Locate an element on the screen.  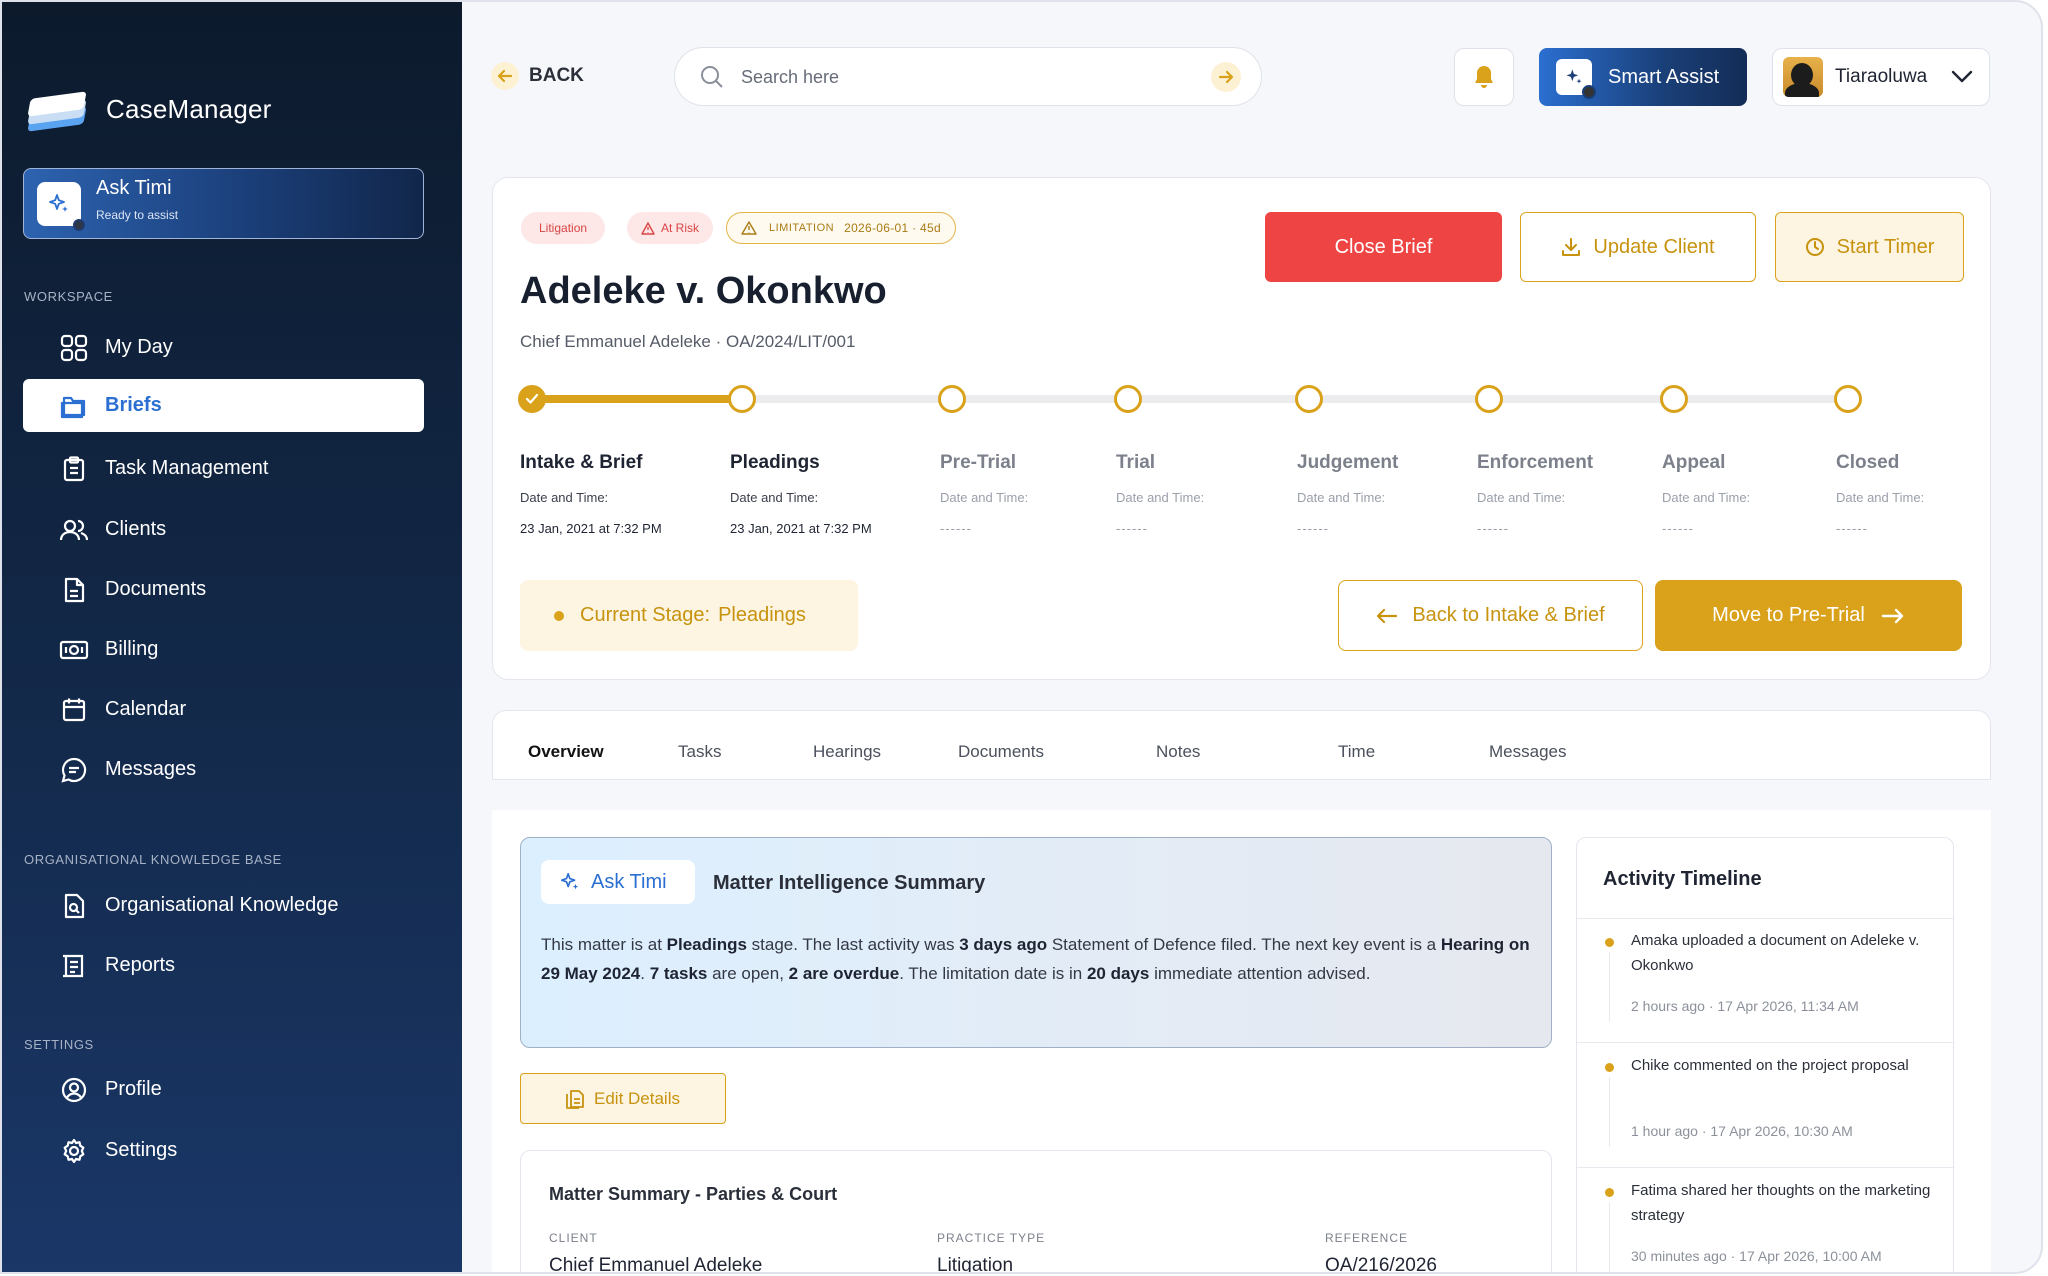
sidebar-item-my-day: My Day is located at coordinates (223, 347).